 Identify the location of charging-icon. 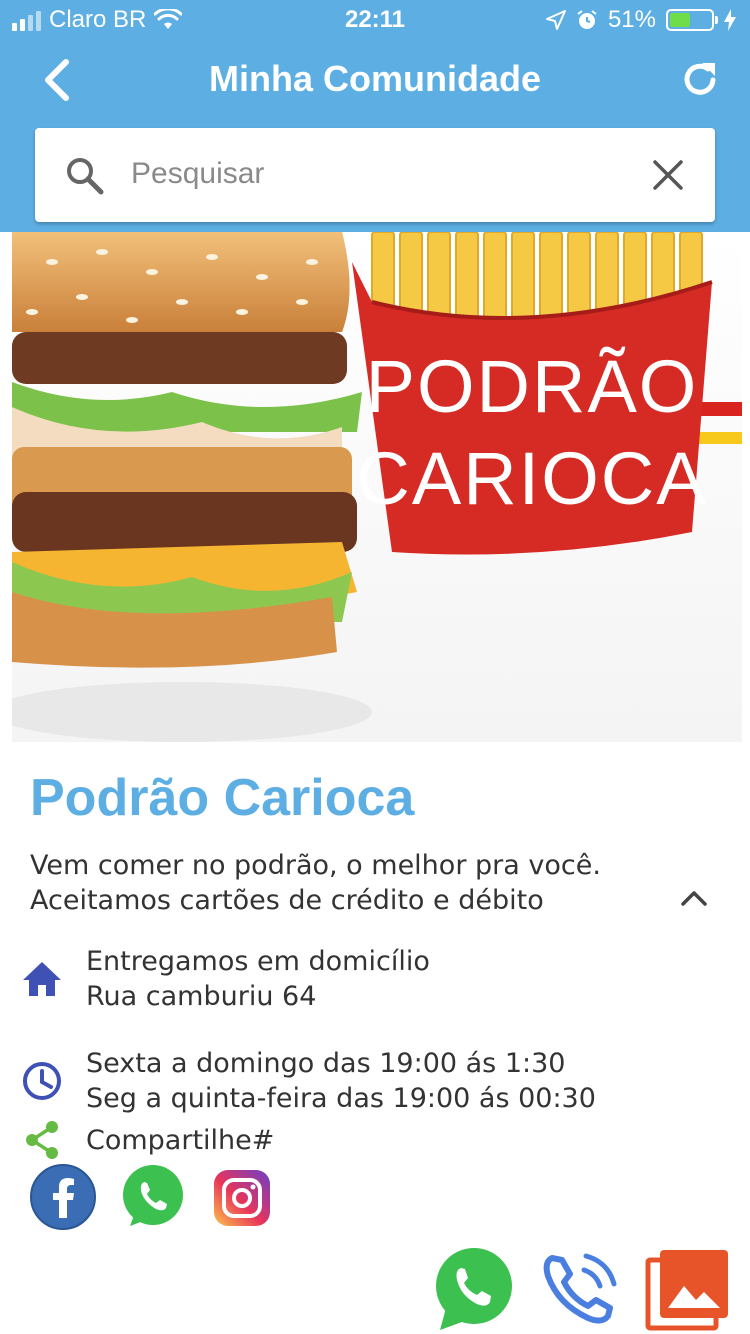
(730, 20).